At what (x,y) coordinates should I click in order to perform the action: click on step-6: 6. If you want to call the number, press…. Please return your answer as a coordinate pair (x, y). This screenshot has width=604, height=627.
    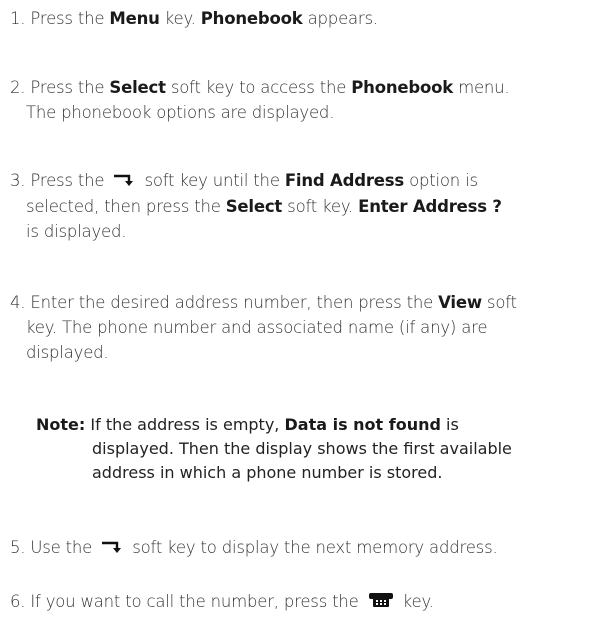
    Looking at the image, I should click on (302, 602).